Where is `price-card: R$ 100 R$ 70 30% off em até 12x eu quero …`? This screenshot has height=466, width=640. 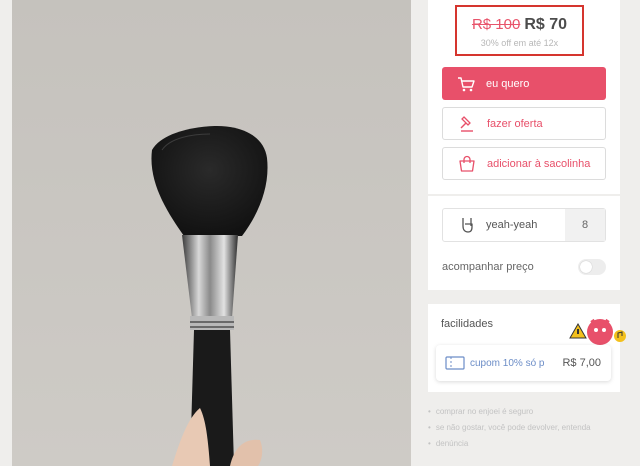
price-card: R$ 100 R$ 70 30% off em até 12x eu quero … is located at coordinates (524, 97).